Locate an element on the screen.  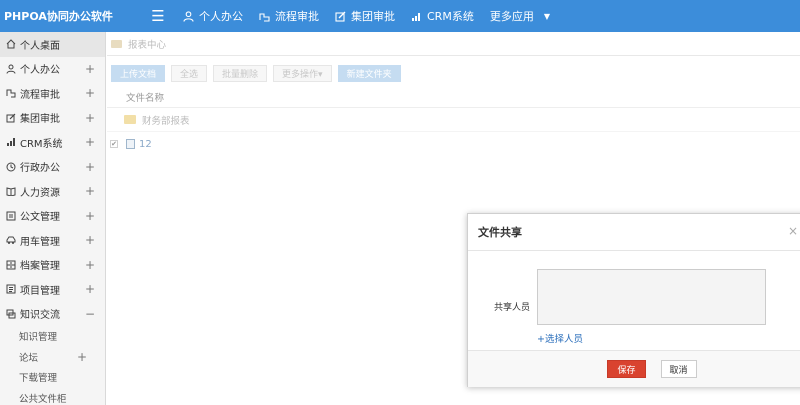
sidebar-item-hr: 人力资源 + is located at coordinates (52, 191).